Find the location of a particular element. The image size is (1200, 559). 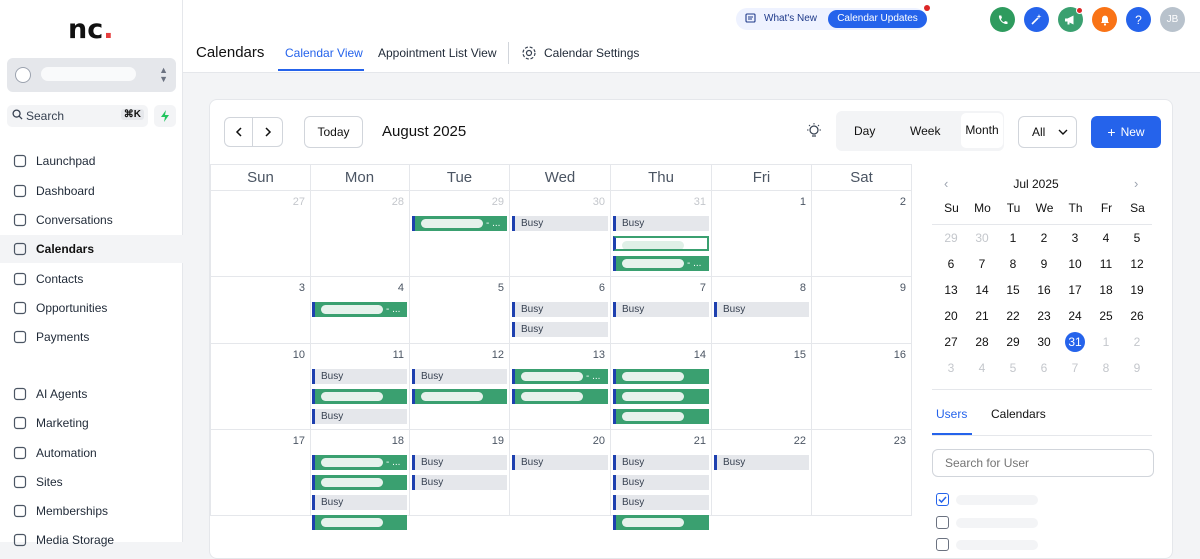

mini-day: 4 is located at coordinates (982, 368).